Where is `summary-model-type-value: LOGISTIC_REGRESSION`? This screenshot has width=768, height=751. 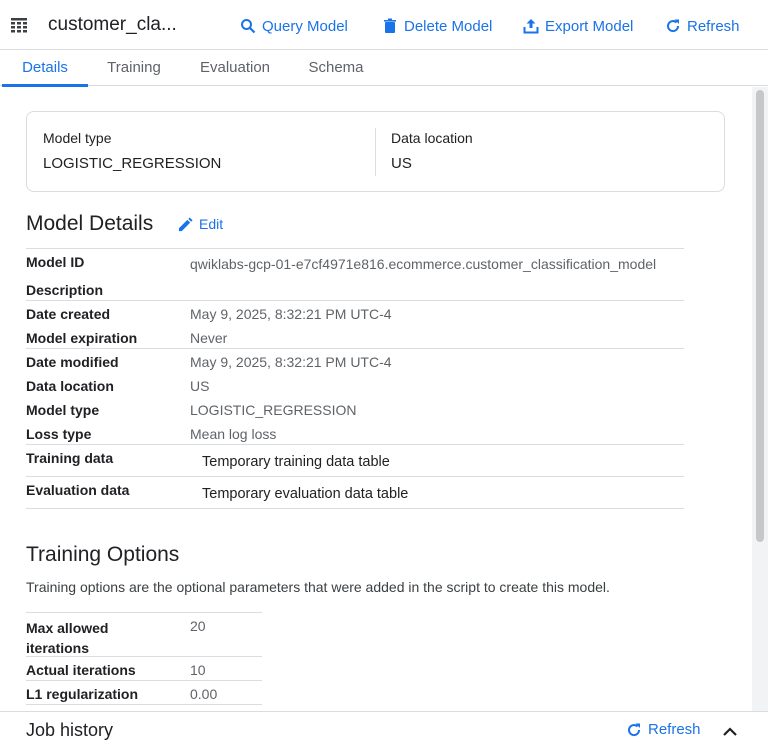
summary-model-type-value: LOGISTIC_REGRESSION is located at coordinates (132, 163).